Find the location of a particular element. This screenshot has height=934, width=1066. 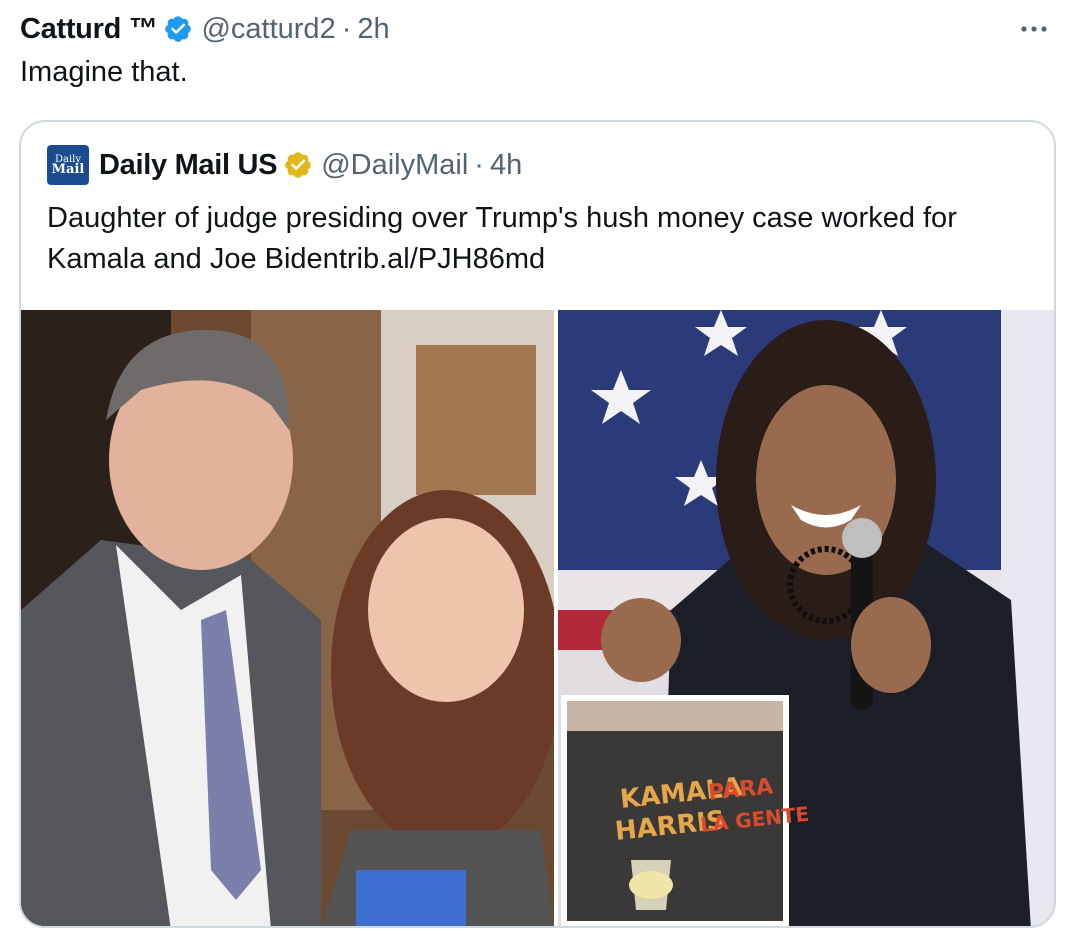

tweet-header: Catturd ™ @catturd2 · 2h is located at coordinates (205, 29).